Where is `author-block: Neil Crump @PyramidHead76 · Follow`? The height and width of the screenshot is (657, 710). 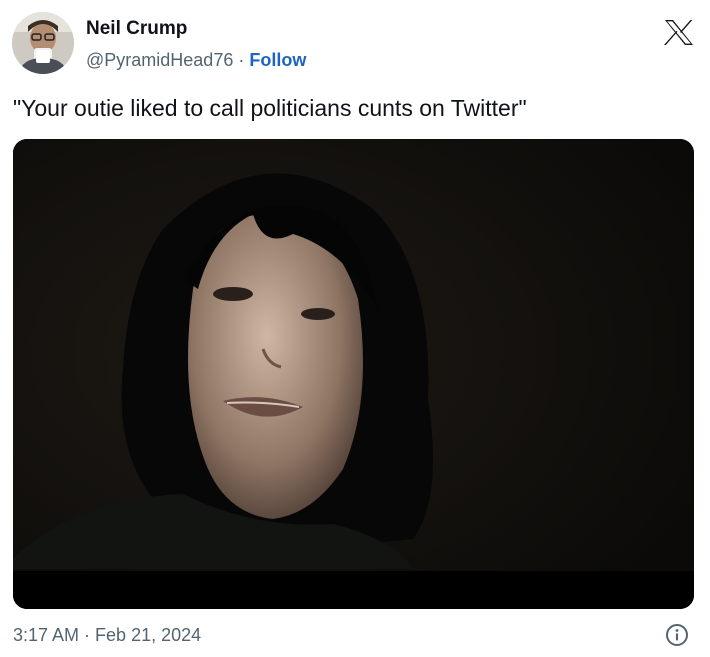
author-block: Neil Crump @PyramidHead76 · Follow is located at coordinates (196, 45).